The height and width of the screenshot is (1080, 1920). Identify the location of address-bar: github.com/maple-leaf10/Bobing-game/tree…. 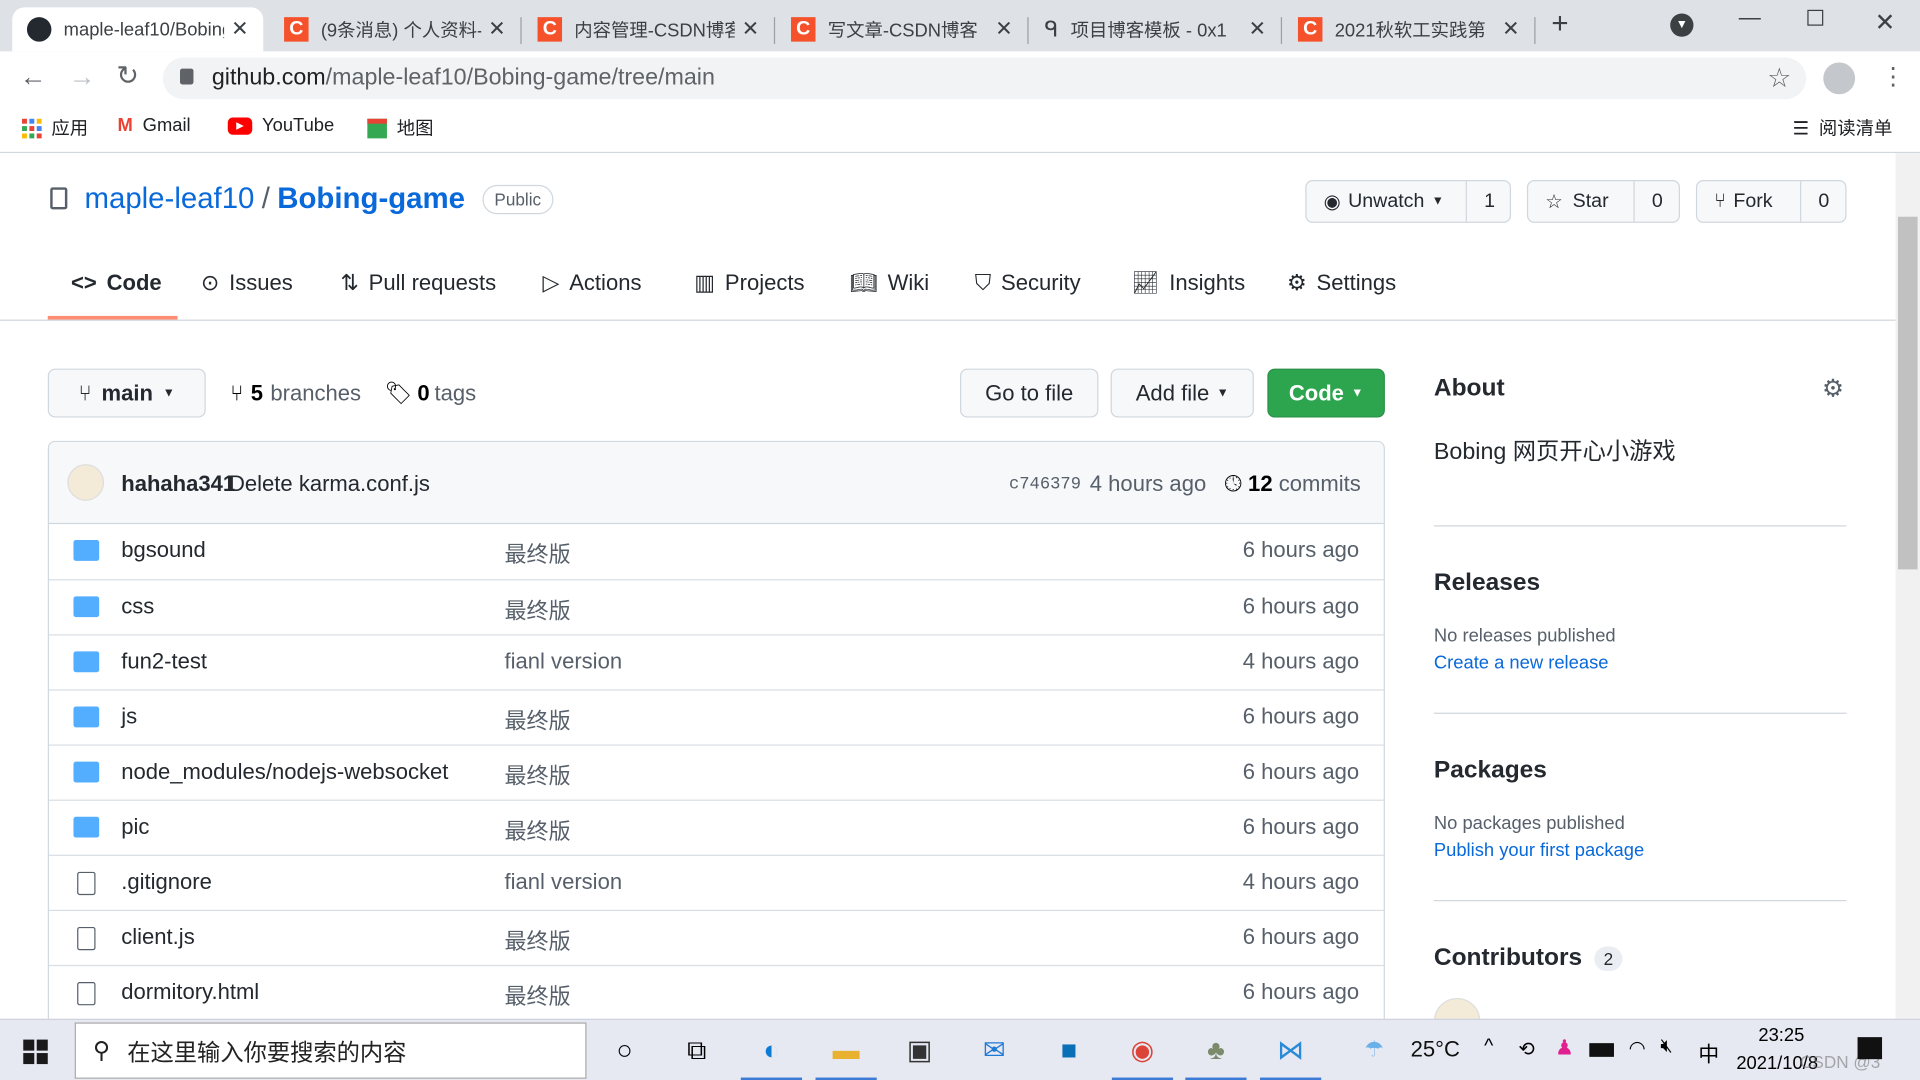
(984, 78).